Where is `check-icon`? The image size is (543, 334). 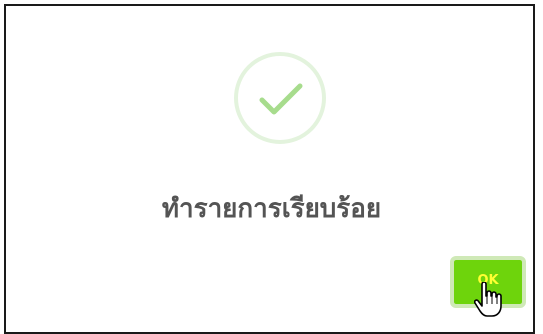 check-icon is located at coordinates (281, 99).